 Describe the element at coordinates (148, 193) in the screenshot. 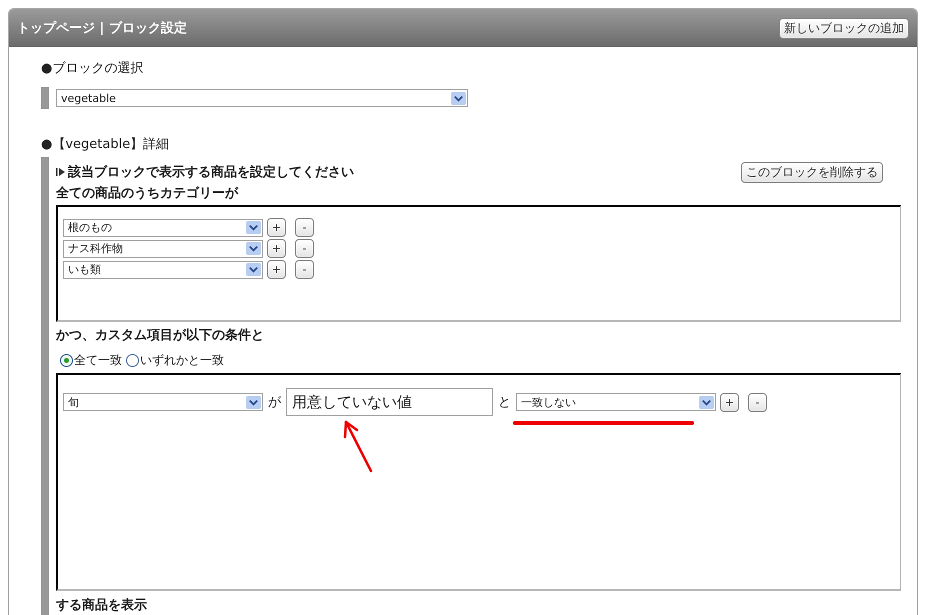

I see `category-heading: 全ての商品のうちカテゴリーが` at that location.